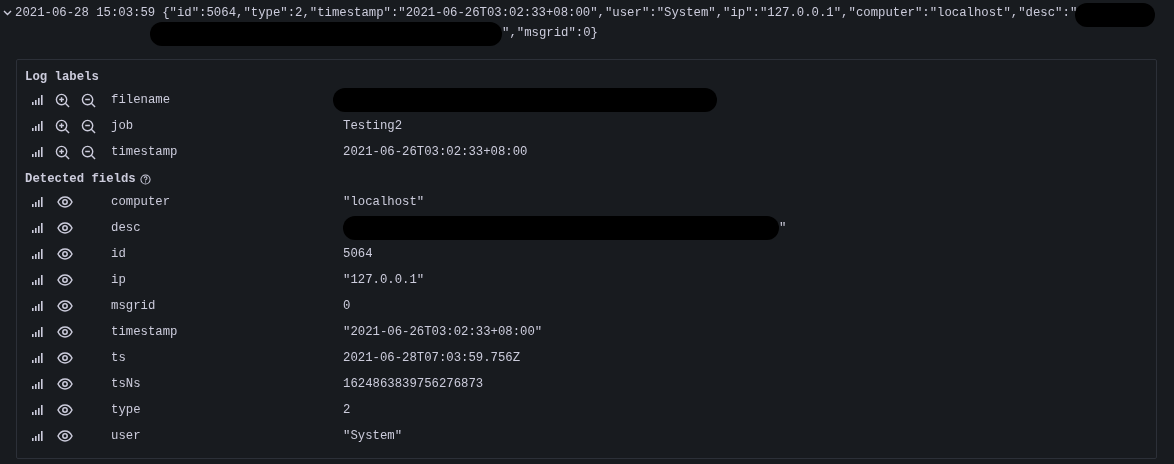 Image resolution: width=1174 pixels, height=464 pixels. I want to click on field-value: "localhost", so click(384, 202).